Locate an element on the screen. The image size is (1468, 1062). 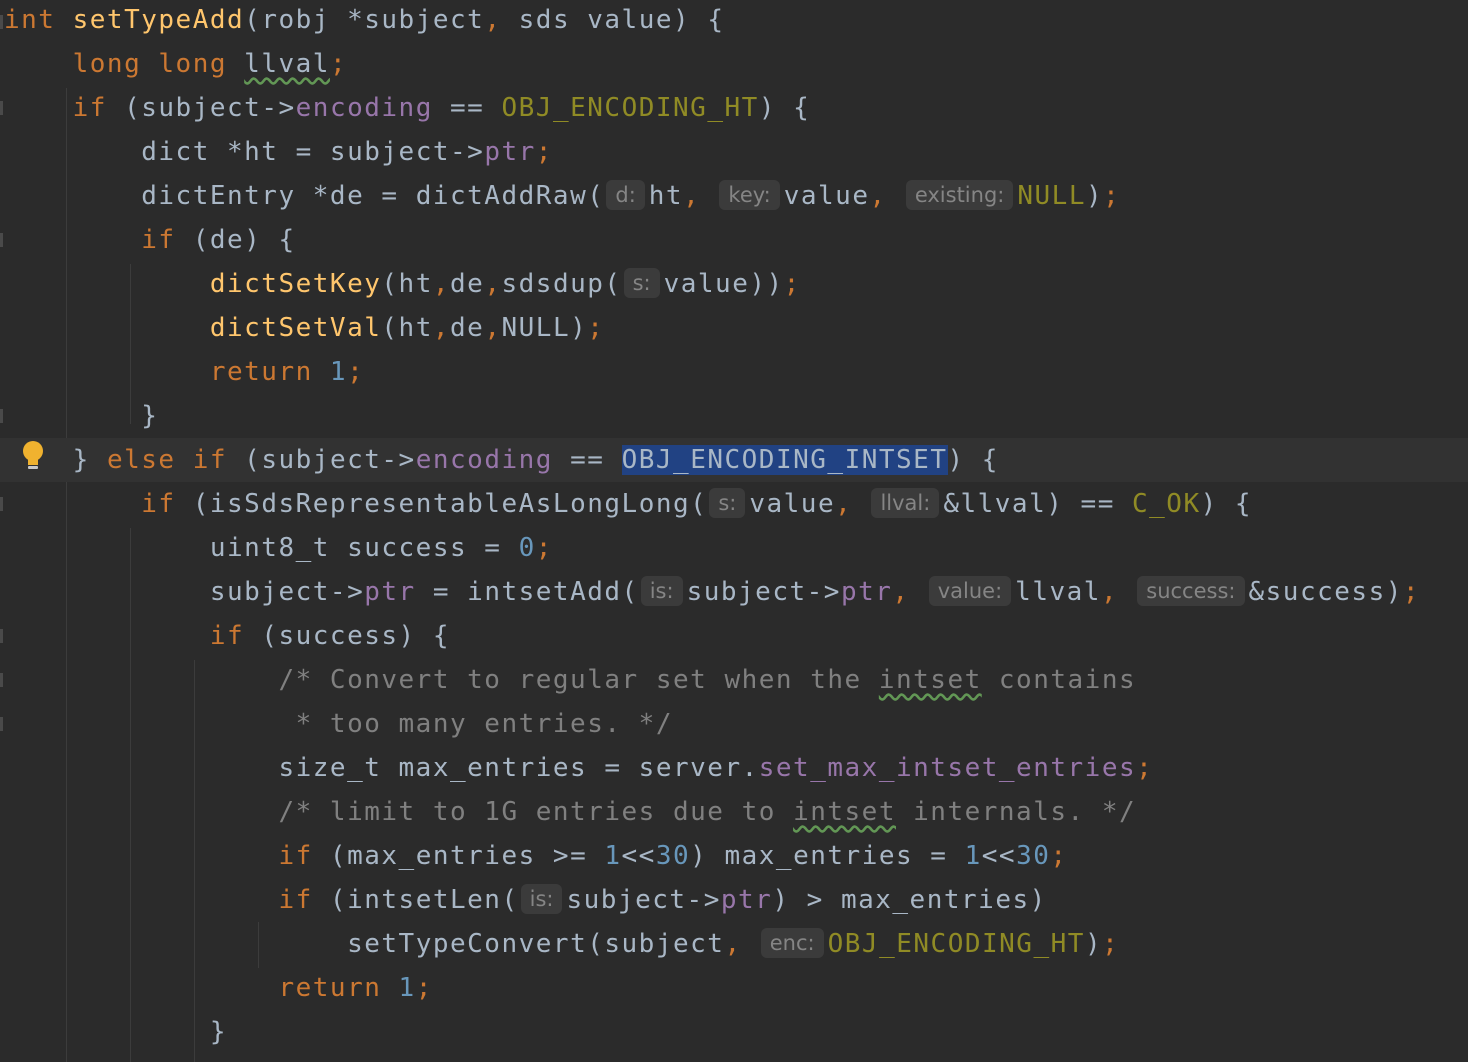
code-token: long long is located at coordinates (158, 64).